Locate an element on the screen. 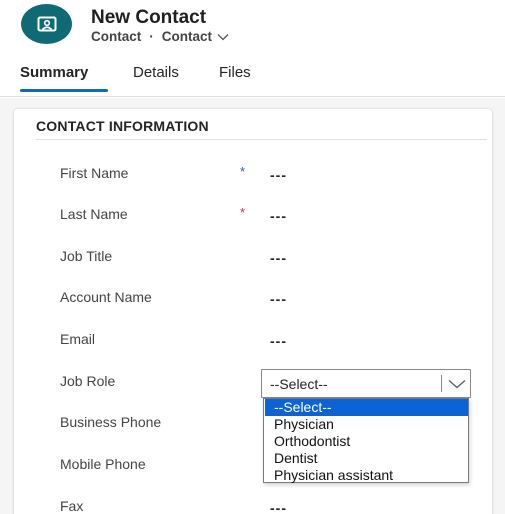  record-header: New Contact Contact · Contact is located at coordinates (252, 28).